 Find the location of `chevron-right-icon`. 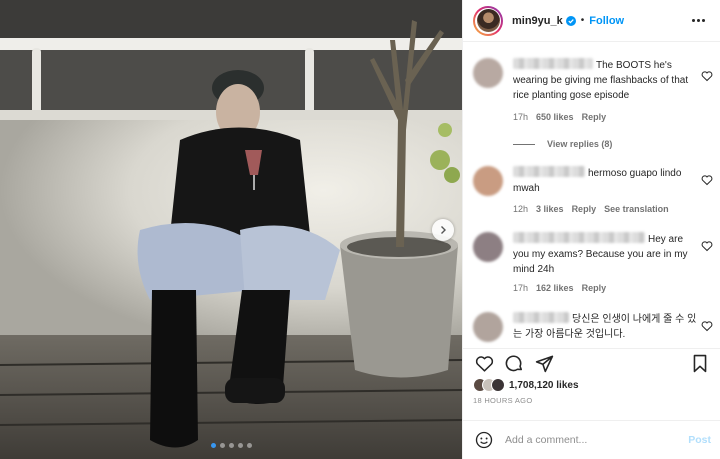

chevron-right-icon is located at coordinates (443, 230).